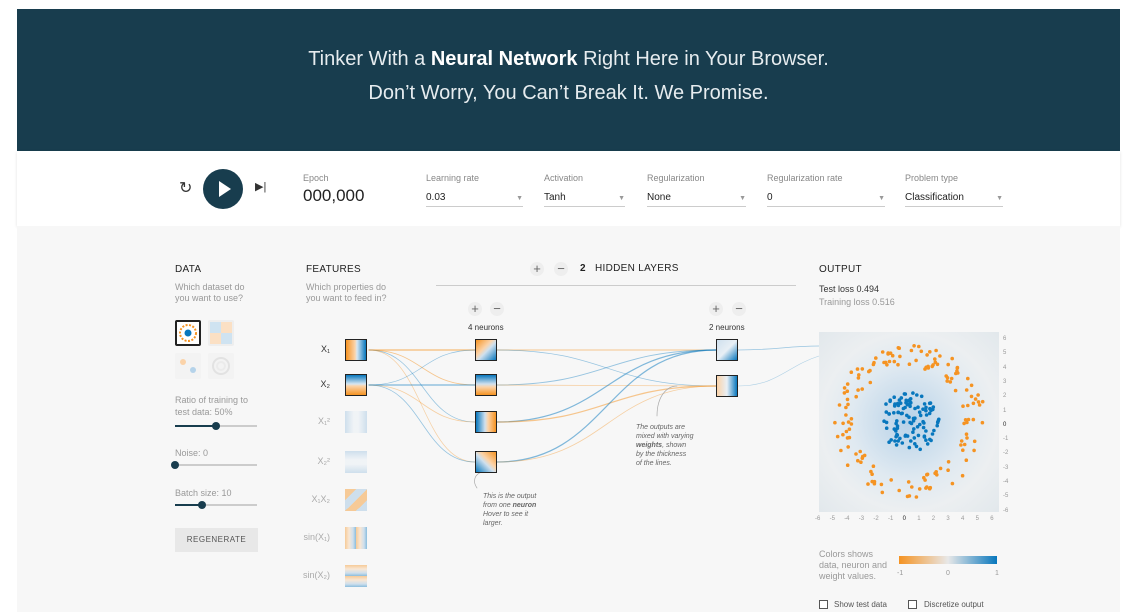  I want to click on feature-x2-squared, so click(356, 462).